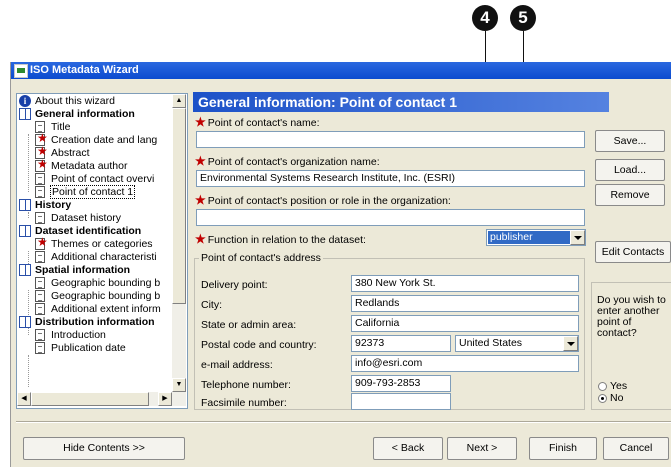 The width and height of the screenshot is (671, 467). Describe the element at coordinates (98, 309) in the screenshot. I see `tree-item-additional-extent: Additional extent inform` at that location.